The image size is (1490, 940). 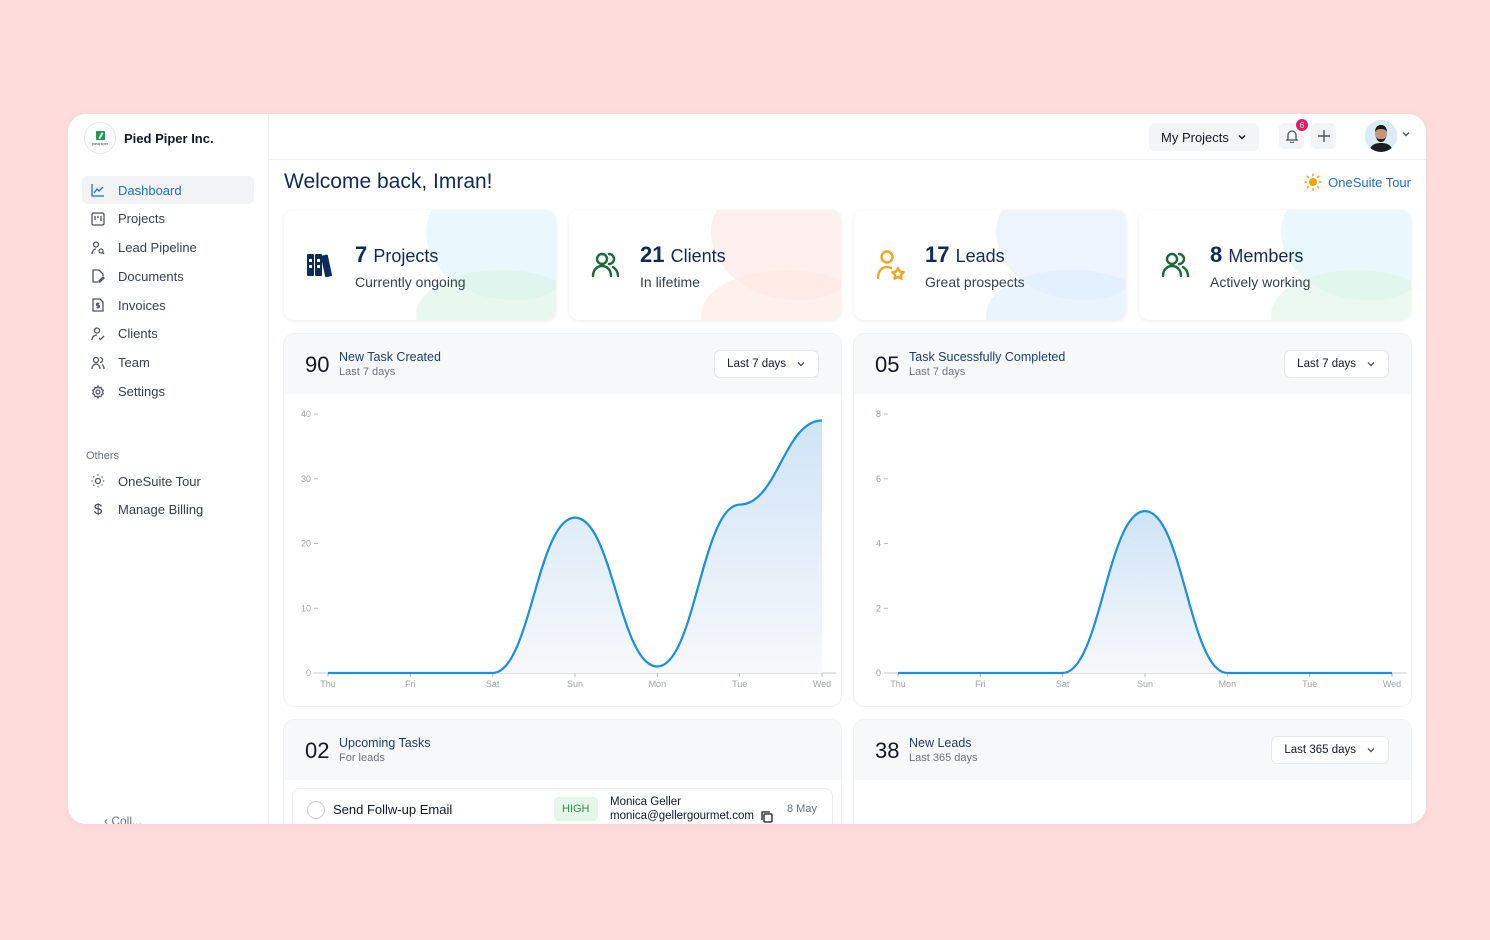 What do you see at coordinates (362, 758) in the screenshot?
I see `panel-subtitle: For leads` at bounding box center [362, 758].